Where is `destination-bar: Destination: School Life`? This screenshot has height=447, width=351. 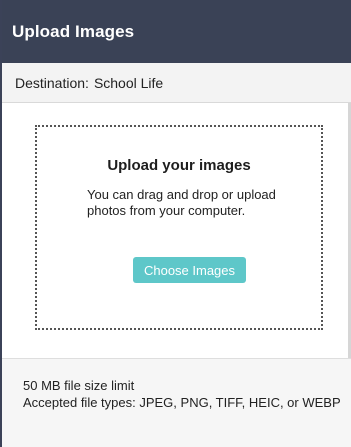
destination-bar: Destination: School Life is located at coordinates (176, 83).